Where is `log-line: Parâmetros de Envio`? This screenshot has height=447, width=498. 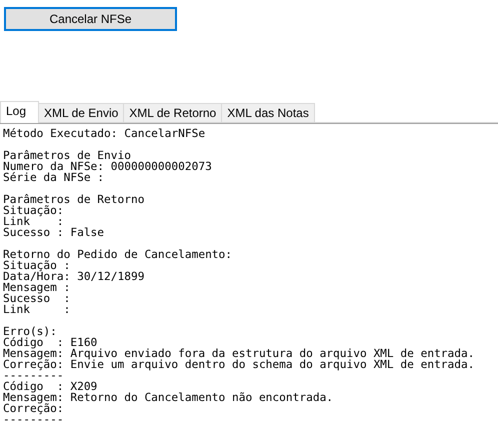
log-line: Parâmetros de Envio is located at coordinates (67, 155).